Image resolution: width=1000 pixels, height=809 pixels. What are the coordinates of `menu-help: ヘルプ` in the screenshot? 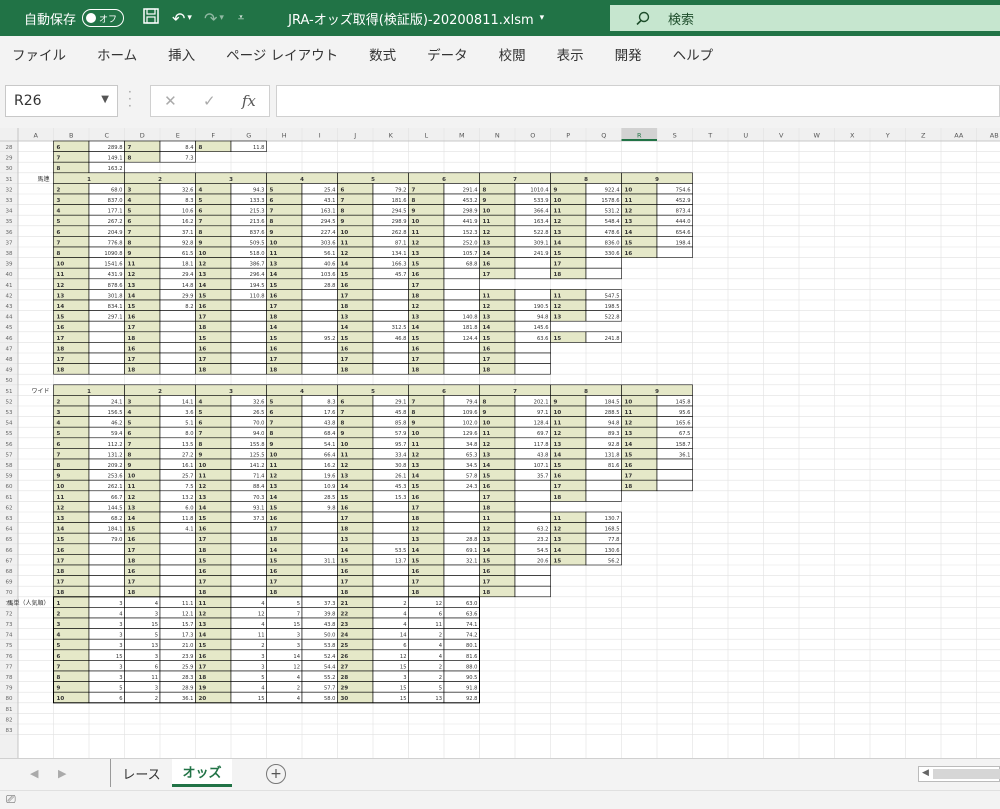 It's located at (693, 54).